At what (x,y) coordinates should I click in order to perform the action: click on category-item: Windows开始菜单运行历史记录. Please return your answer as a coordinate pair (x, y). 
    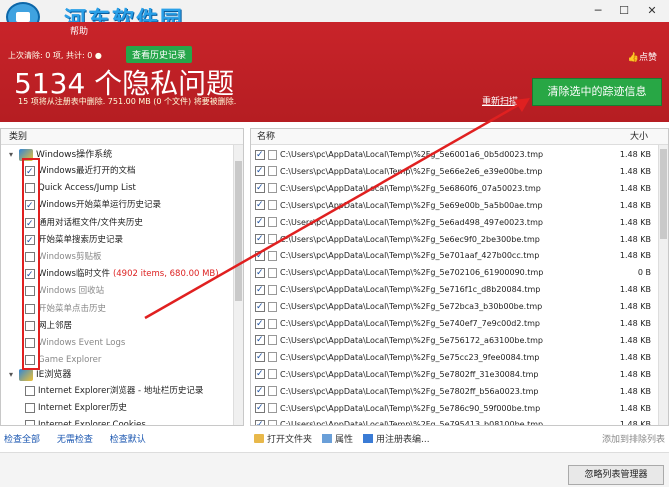
    Looking at the image, I should click on (93, 205).